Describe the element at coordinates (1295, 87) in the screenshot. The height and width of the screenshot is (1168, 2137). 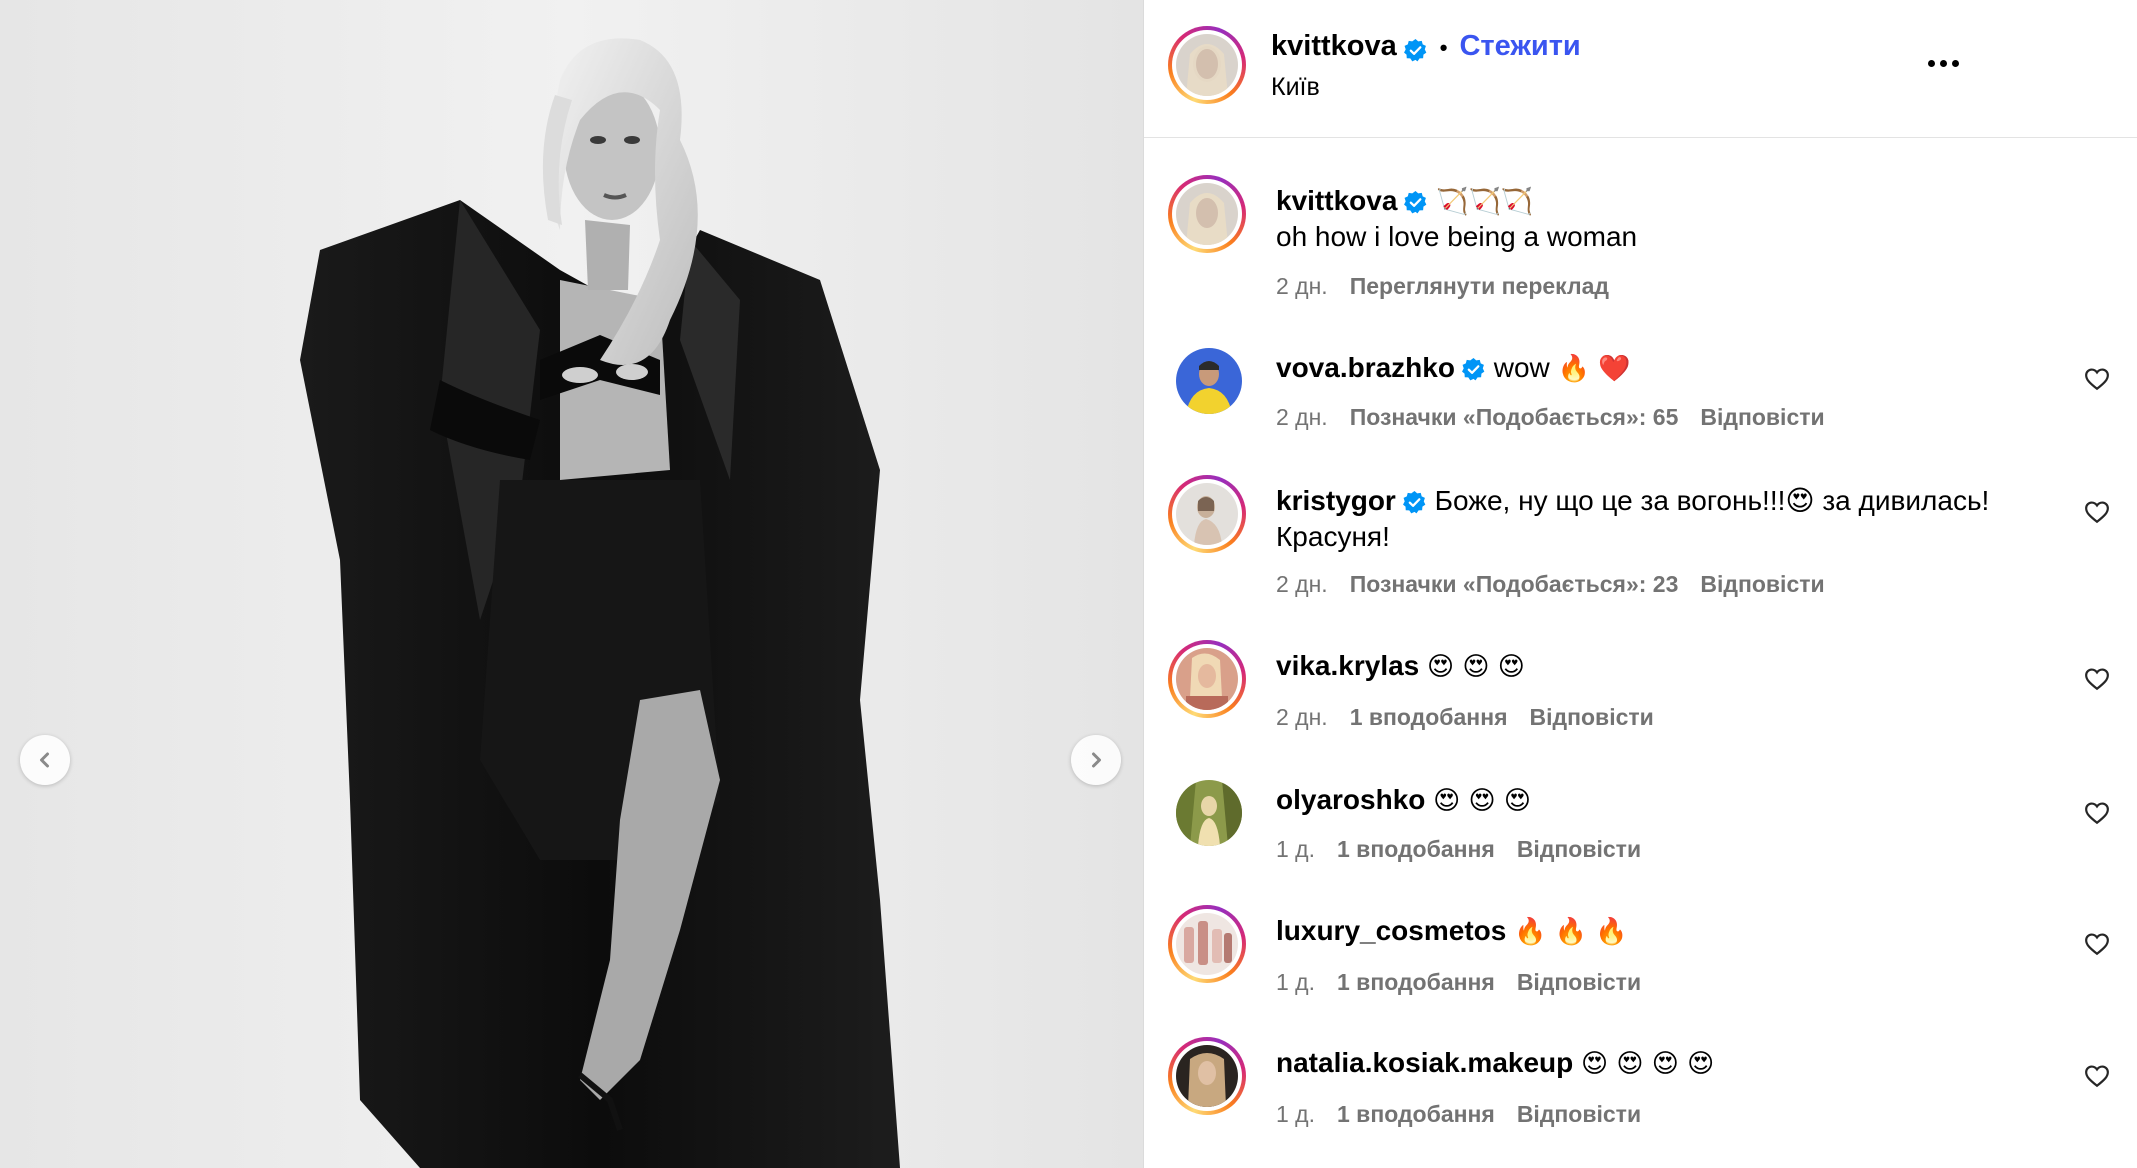
I see `post-location: Київ` at that location.